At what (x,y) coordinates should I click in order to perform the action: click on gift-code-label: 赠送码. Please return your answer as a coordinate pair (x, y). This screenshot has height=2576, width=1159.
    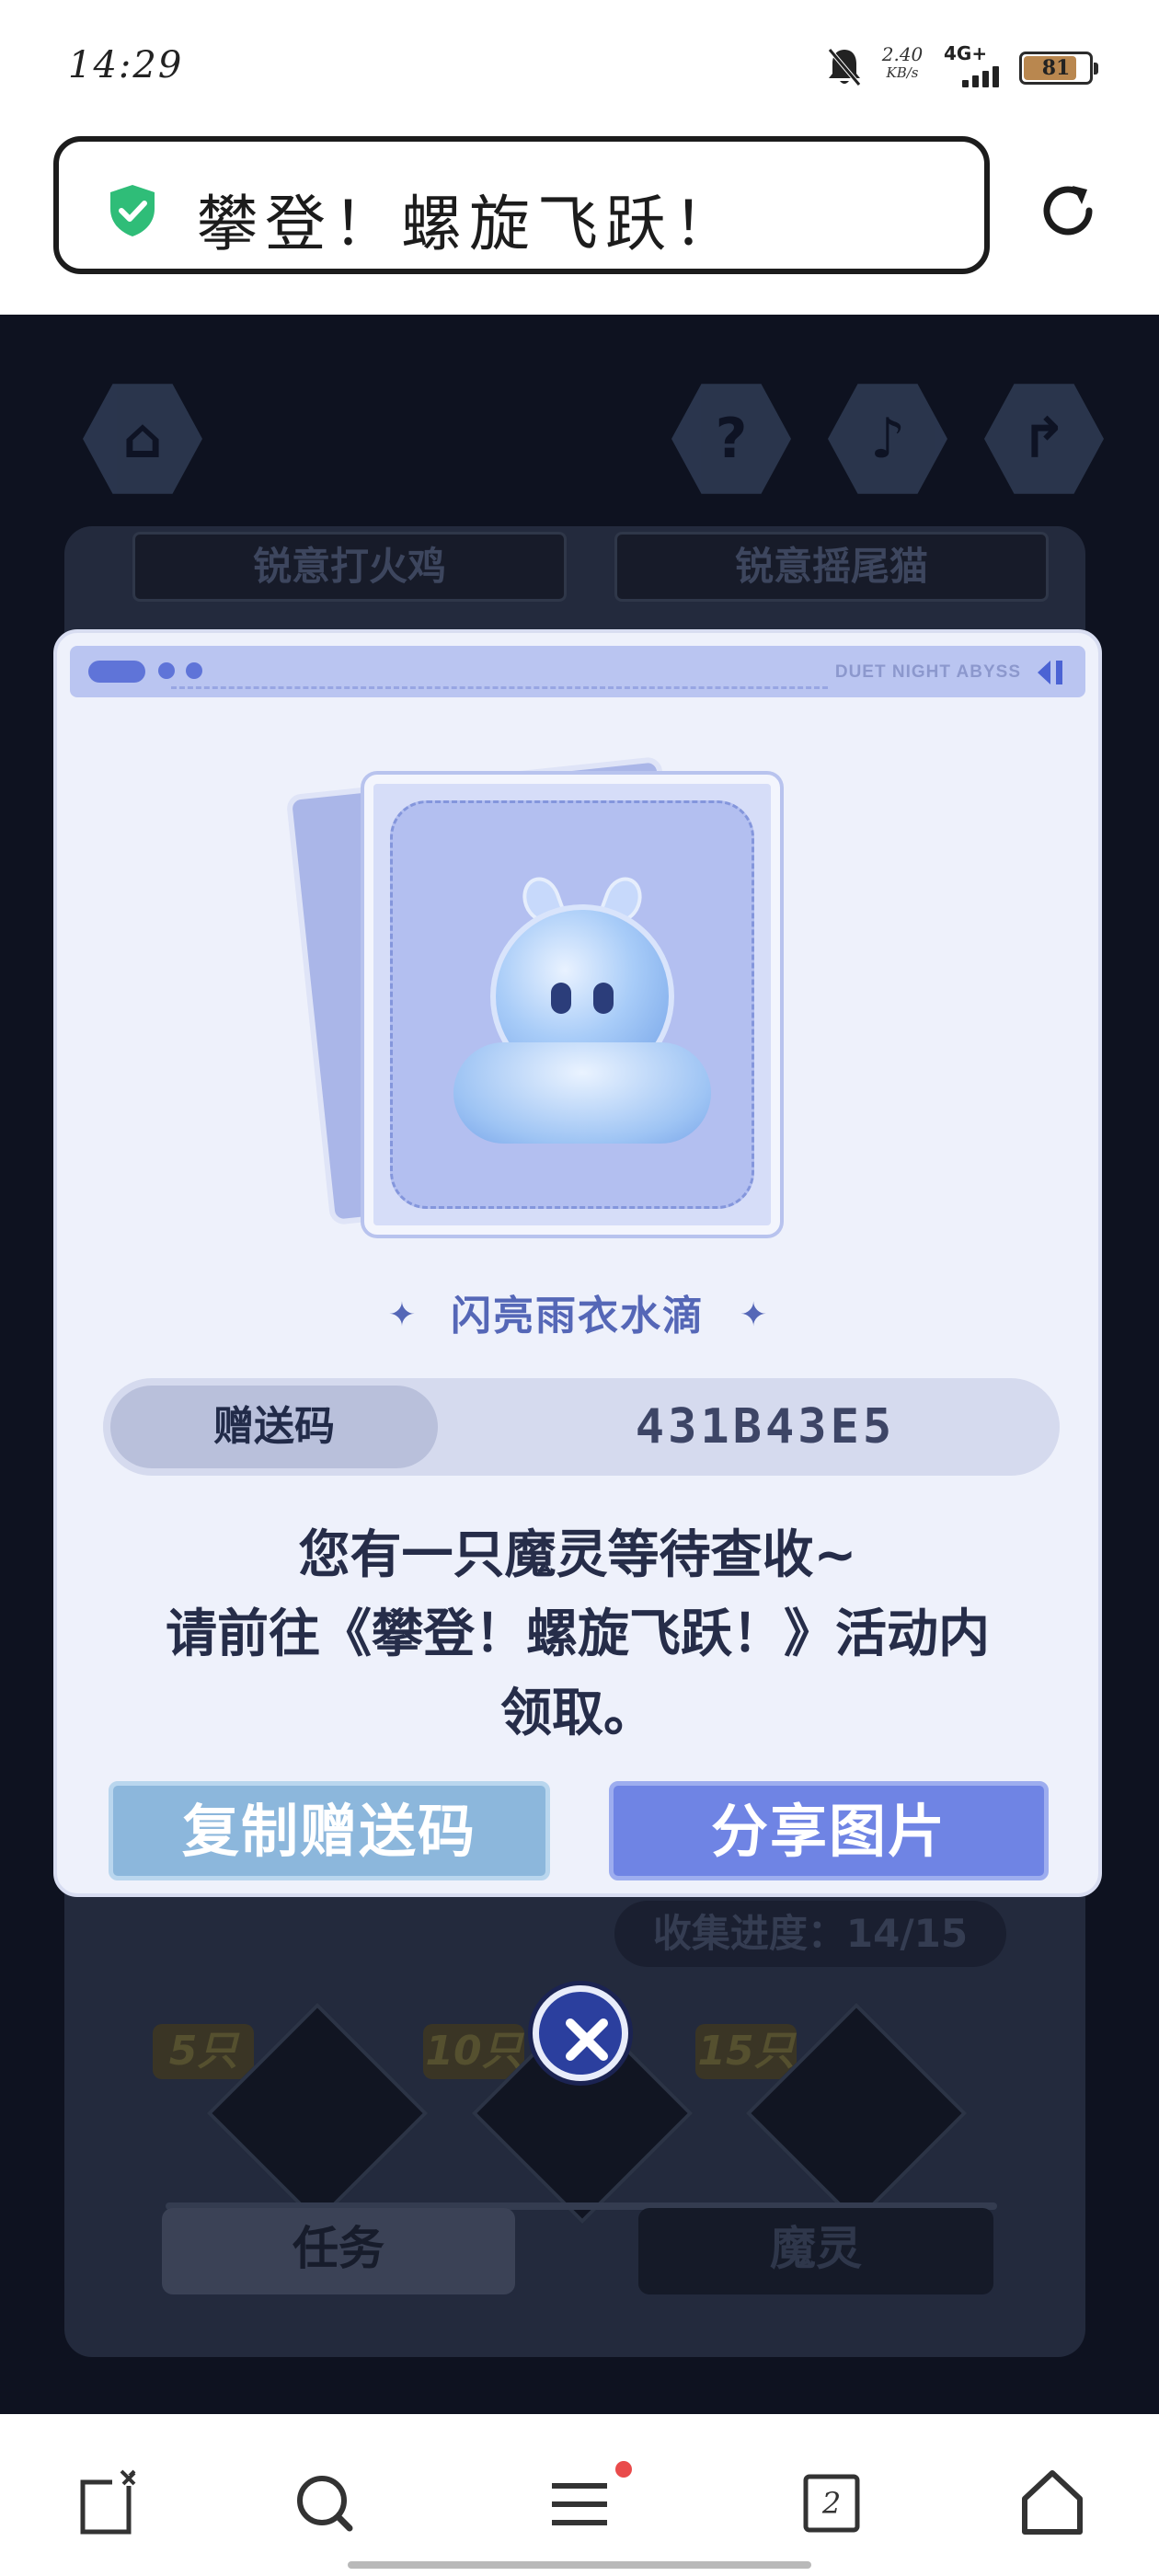
    Looking at the image, I should click on (274, 1427).